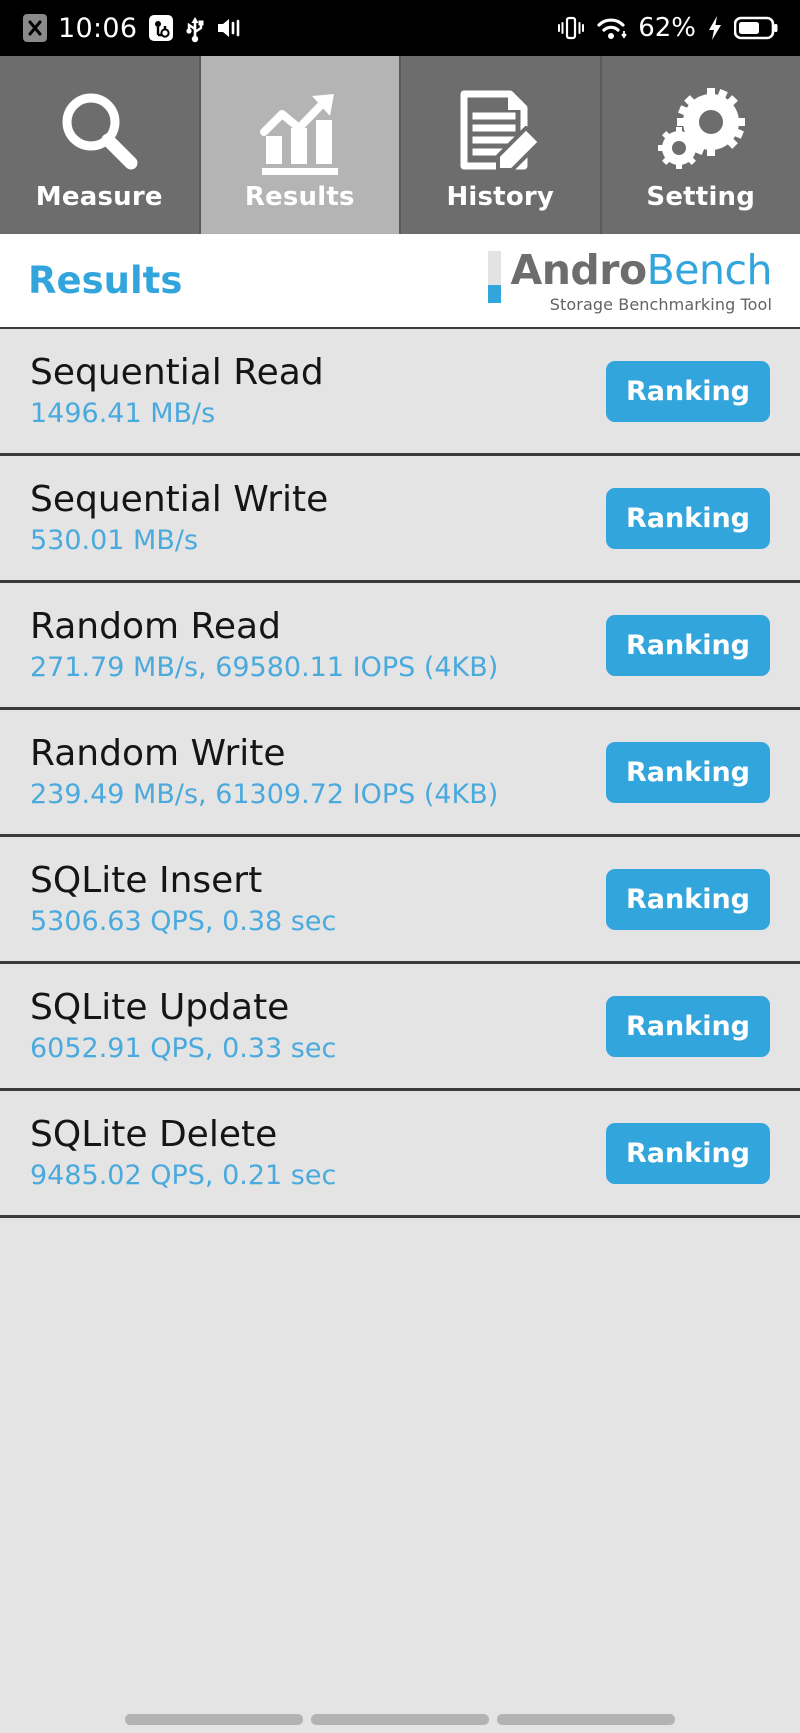  What do you see at coordinates (709, 270) in the screenshot?
I see `logo-word-bench: Bench` at bounding box center [709, 270].